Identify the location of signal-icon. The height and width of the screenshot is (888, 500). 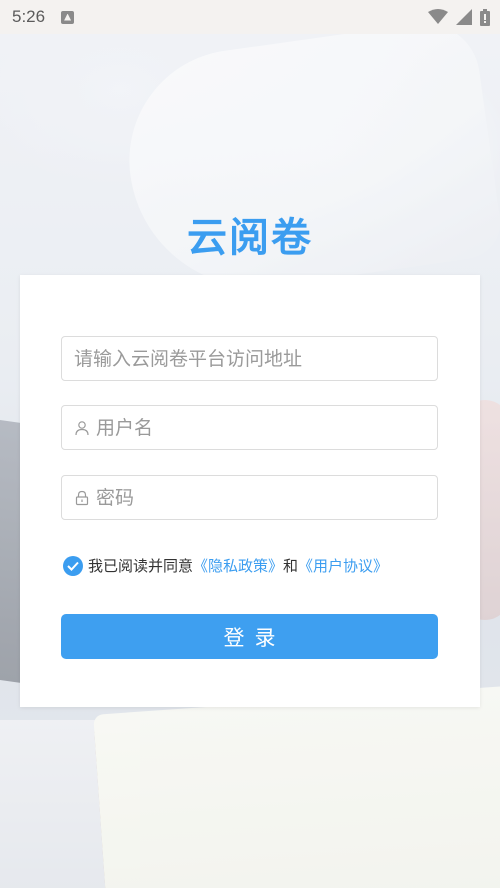
(464, 17).